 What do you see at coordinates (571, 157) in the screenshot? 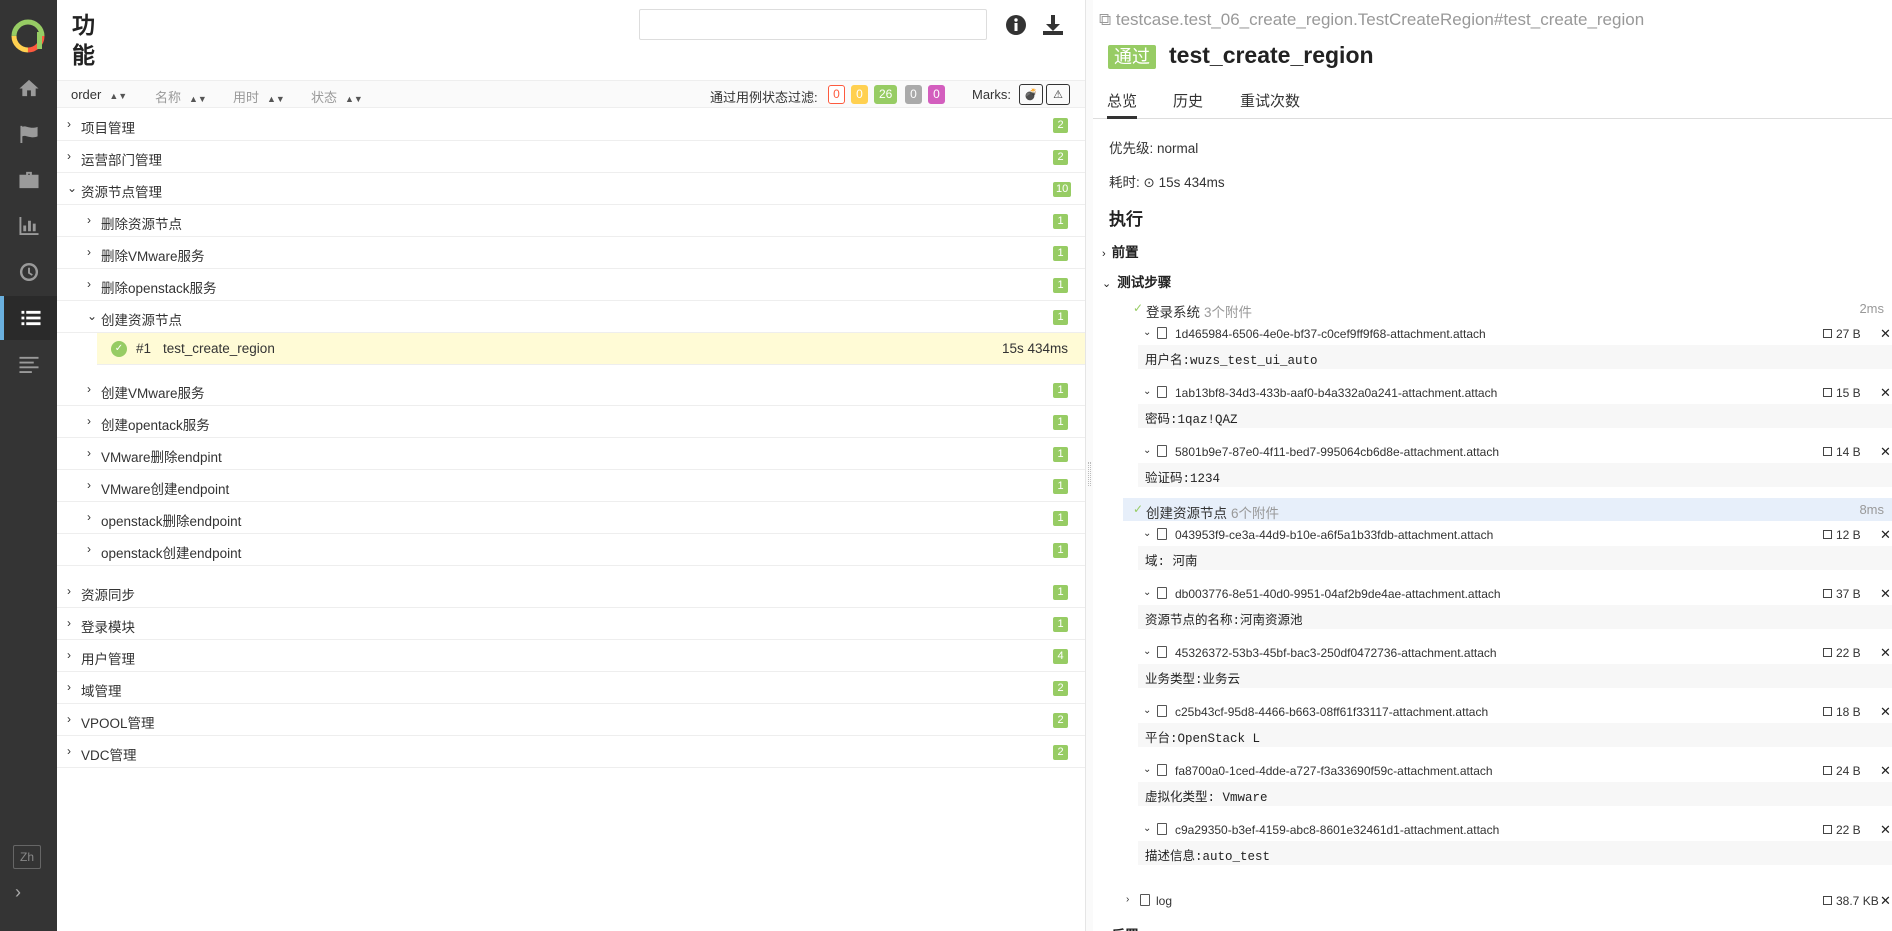
I see `tree-group: › 运营部门管理 2` at bounding box center [571, 157].